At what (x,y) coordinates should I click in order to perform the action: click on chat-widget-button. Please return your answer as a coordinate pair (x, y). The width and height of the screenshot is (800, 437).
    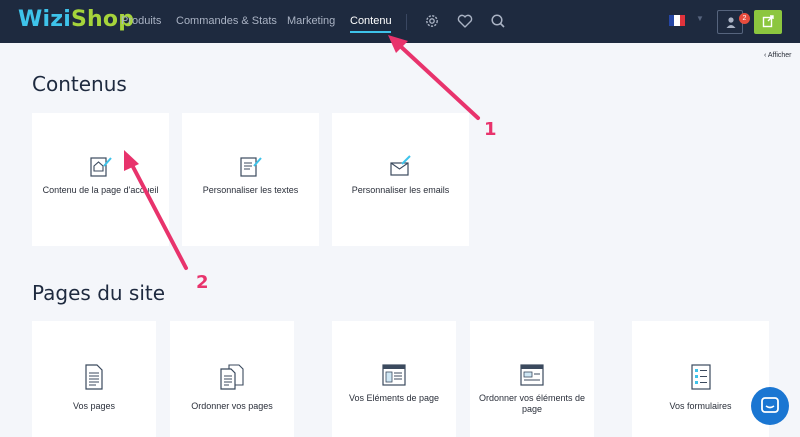
    Looking at the image, I should click on (770, 406).